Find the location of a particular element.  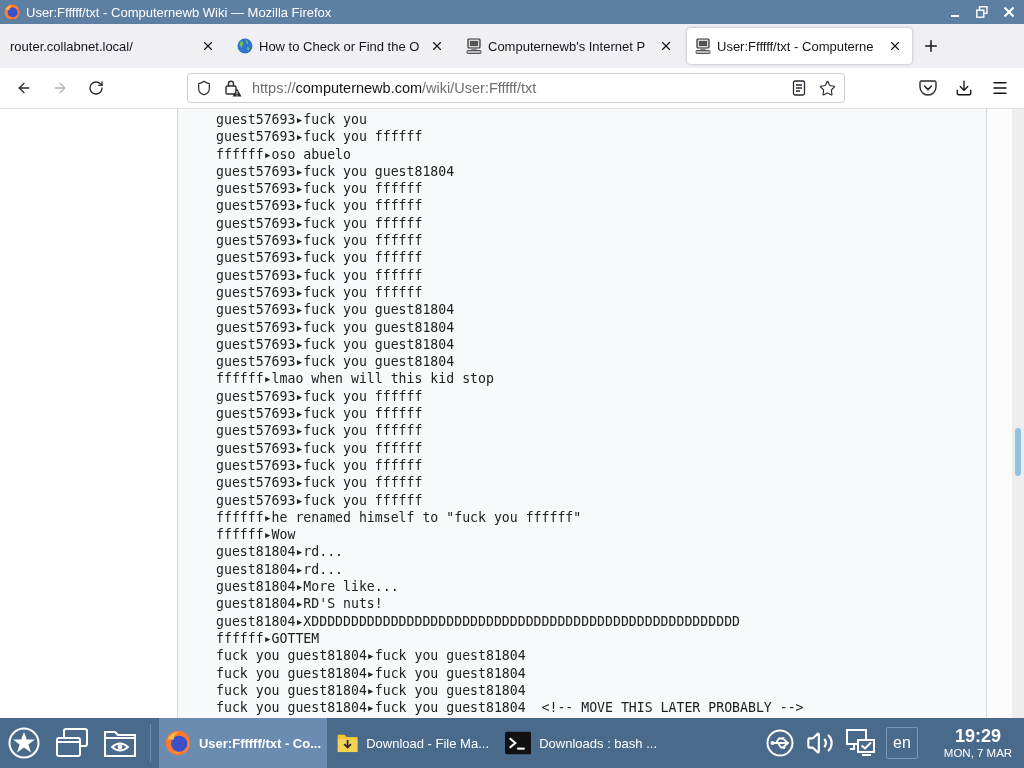

window-title: User:Ffffff/txt - Computernewb Wiki — Mozilla Firefox is located at coordinates (179, 12).